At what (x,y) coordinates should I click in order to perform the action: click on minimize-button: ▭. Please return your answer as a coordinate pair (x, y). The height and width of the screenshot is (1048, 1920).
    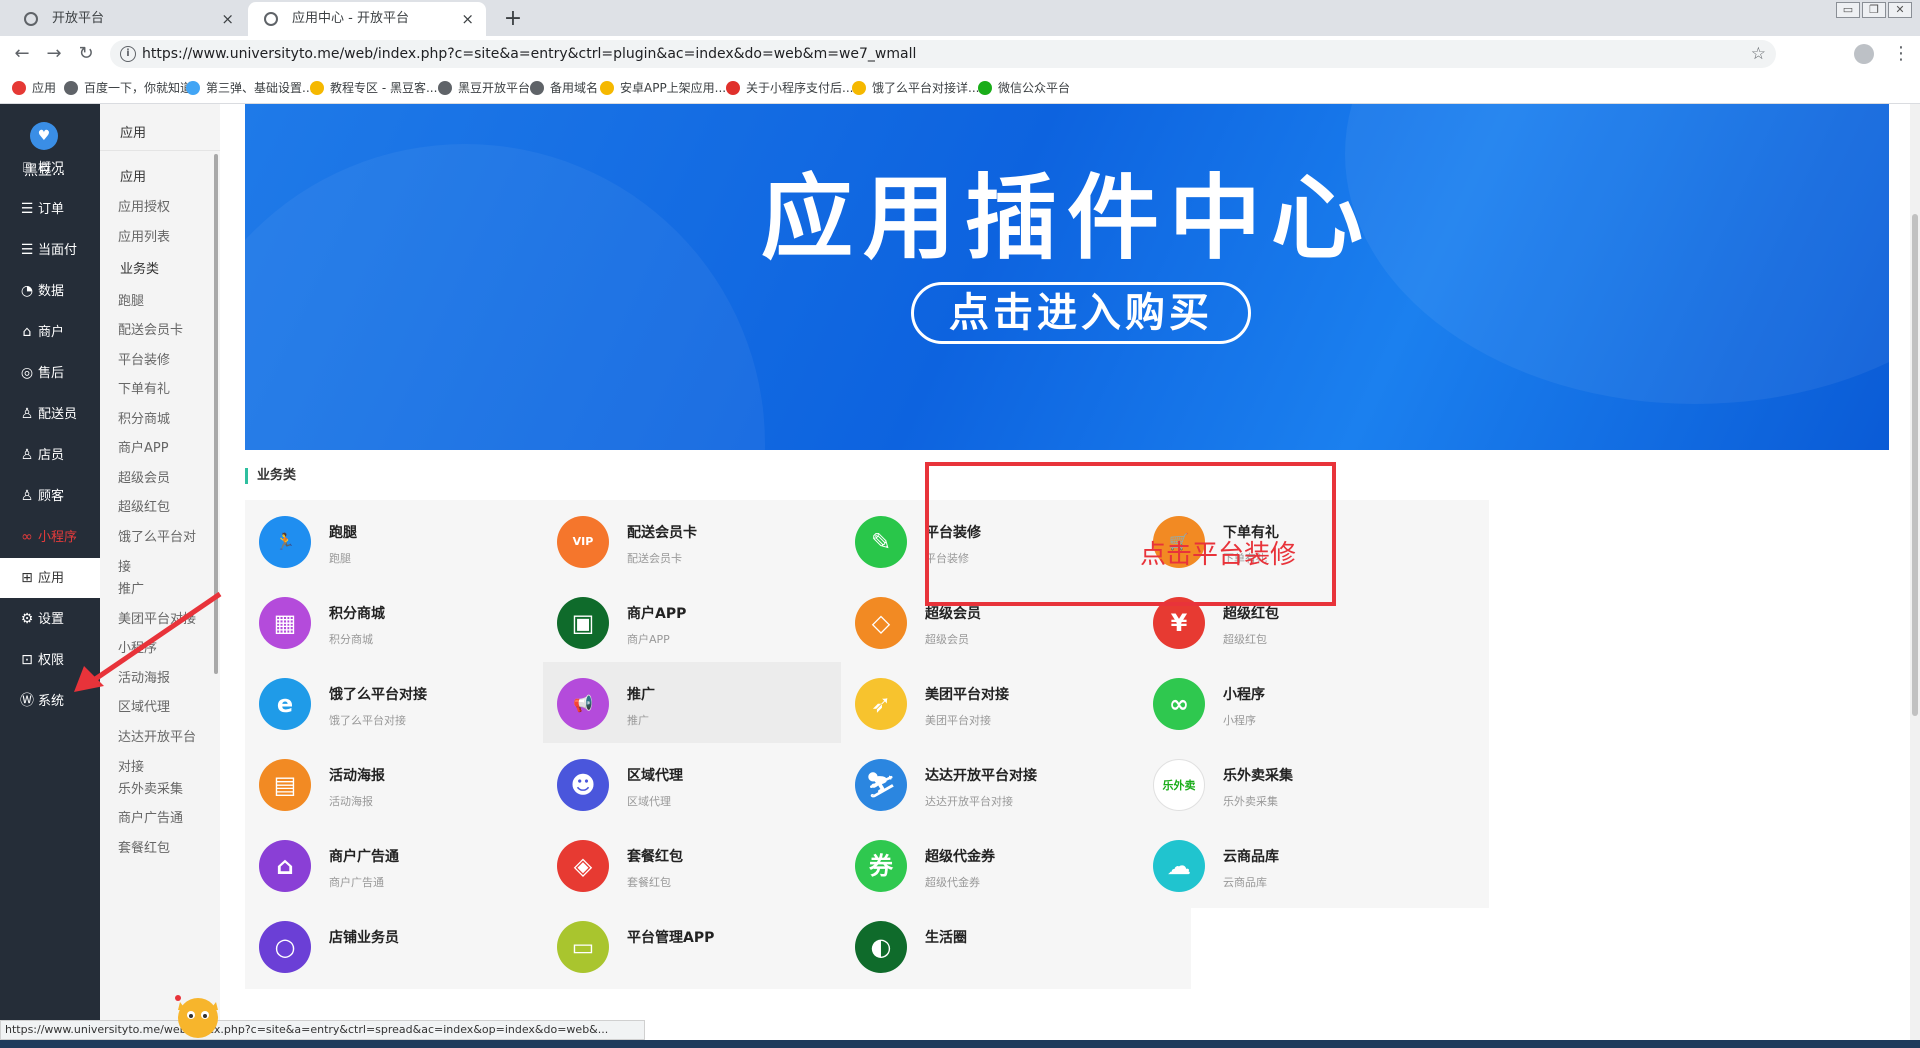
    Looking at the image, I should click on (1848, 10).